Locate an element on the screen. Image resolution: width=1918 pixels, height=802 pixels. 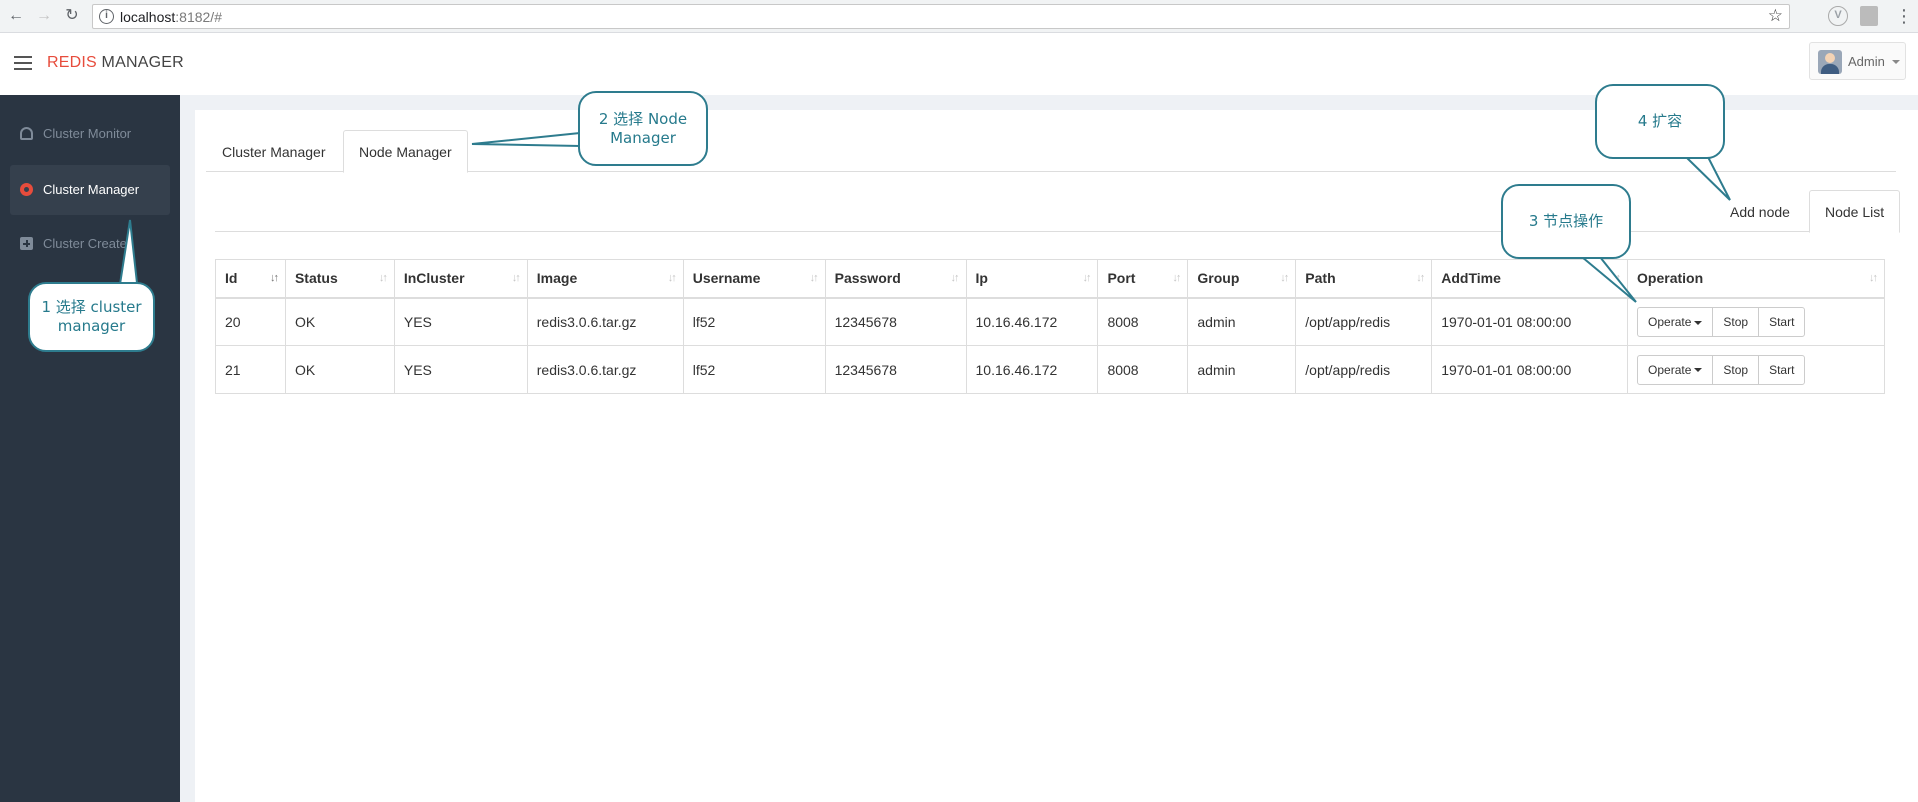
tab-node-manager: Node Manager is located at coordinates (405, 151).